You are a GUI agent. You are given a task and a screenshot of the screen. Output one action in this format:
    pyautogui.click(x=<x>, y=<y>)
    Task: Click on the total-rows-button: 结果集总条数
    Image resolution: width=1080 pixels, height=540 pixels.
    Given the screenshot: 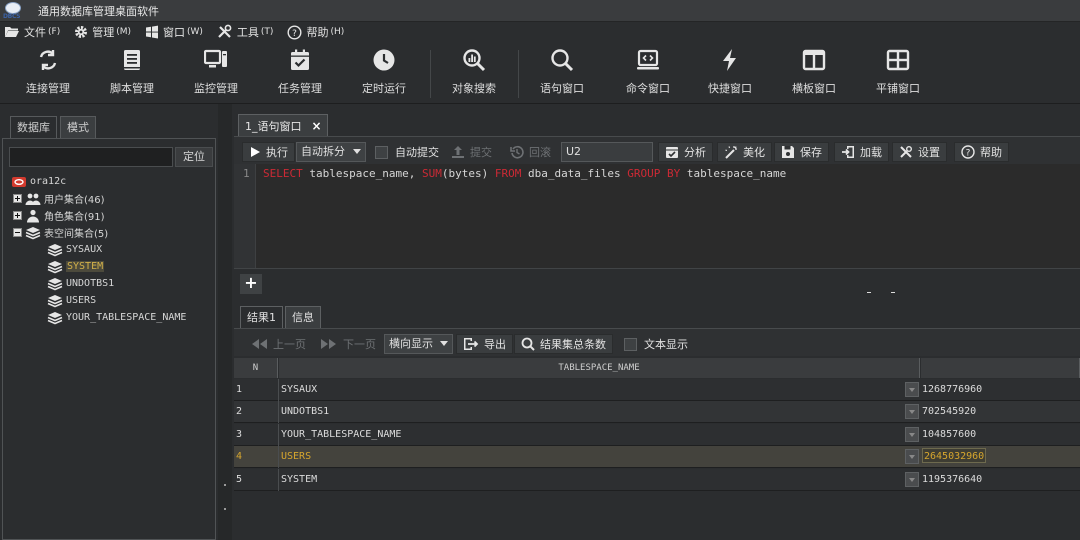 What is the action you would take?
    pyautogui.click(x=563, y=344)
    